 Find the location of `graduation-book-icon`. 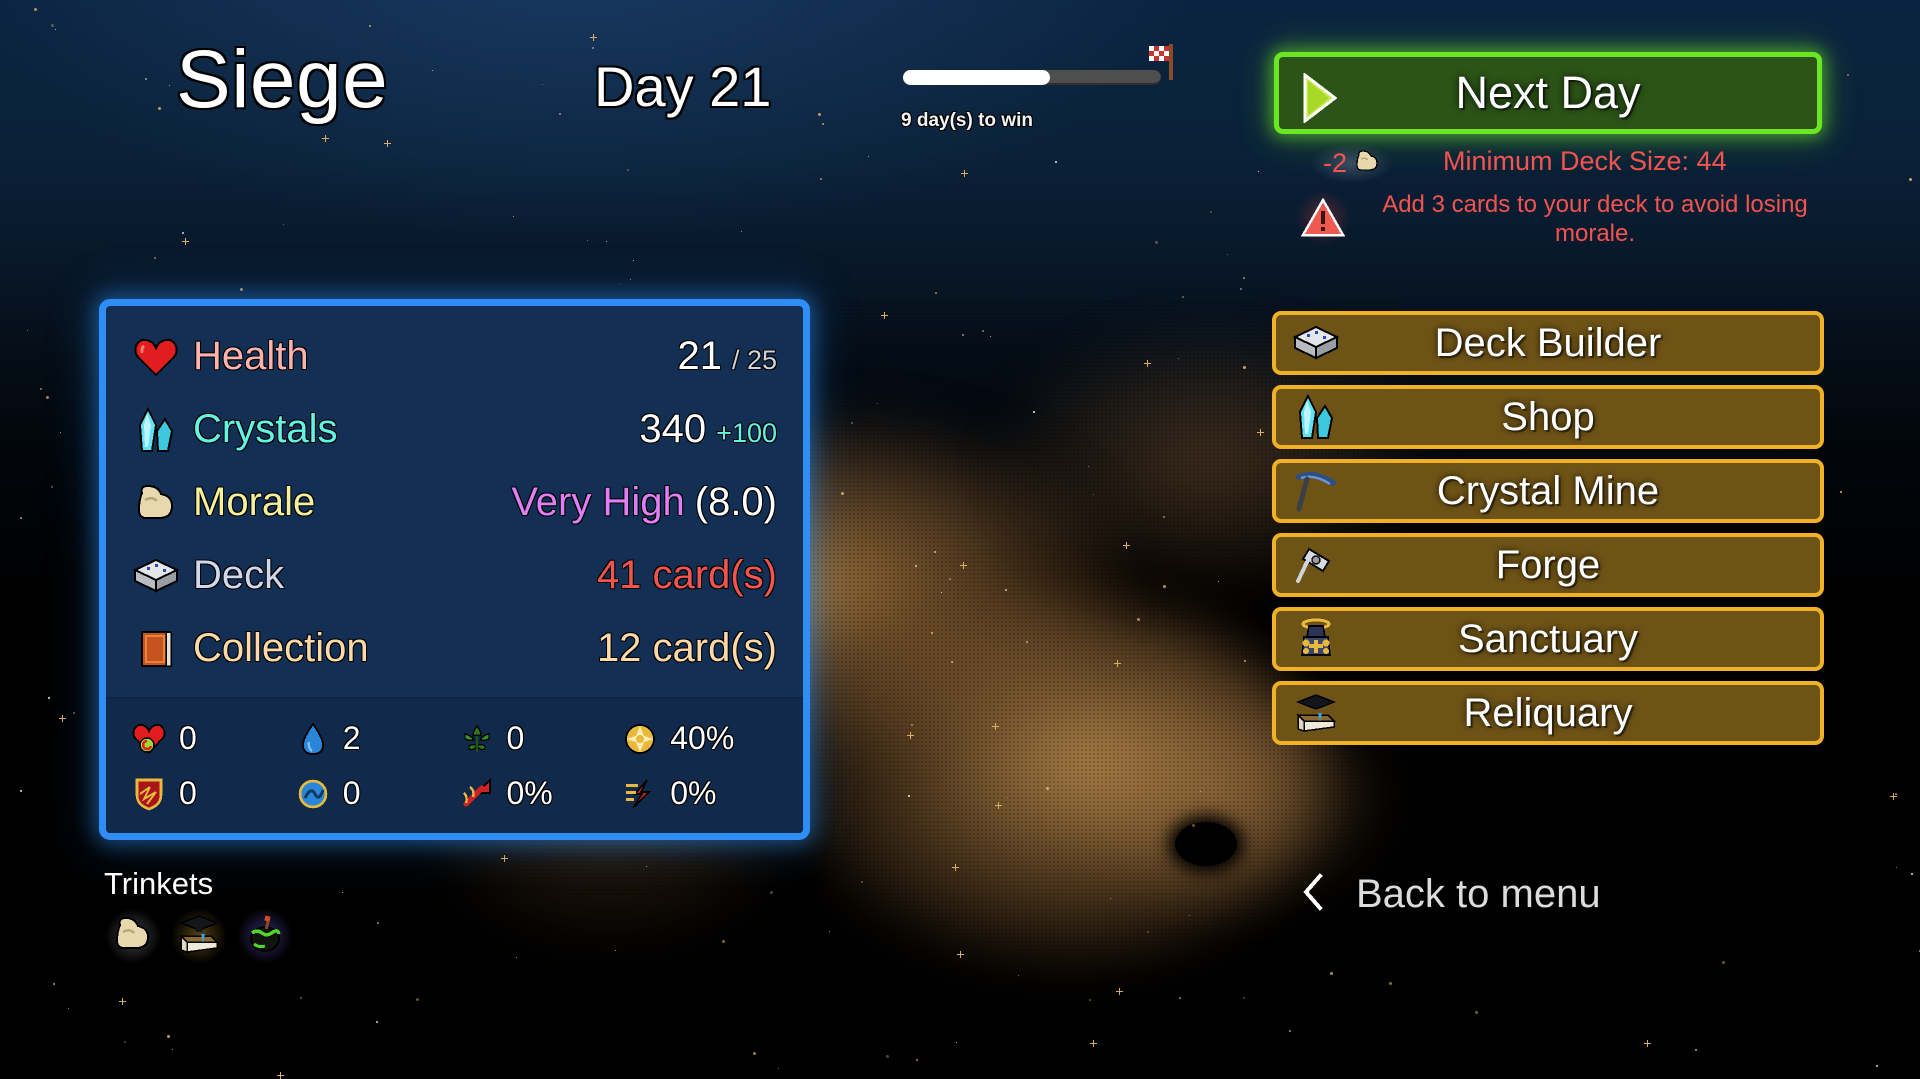

graduation-book-icon is located at coordinates (1316, 713).